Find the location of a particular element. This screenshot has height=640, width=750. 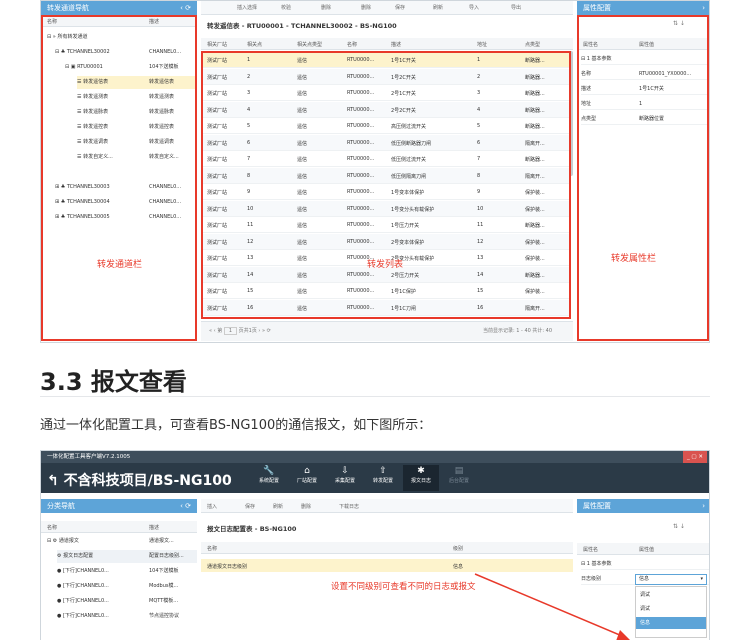

tree-item-name: 报文日志配置 is located at coordinates (78, 556).